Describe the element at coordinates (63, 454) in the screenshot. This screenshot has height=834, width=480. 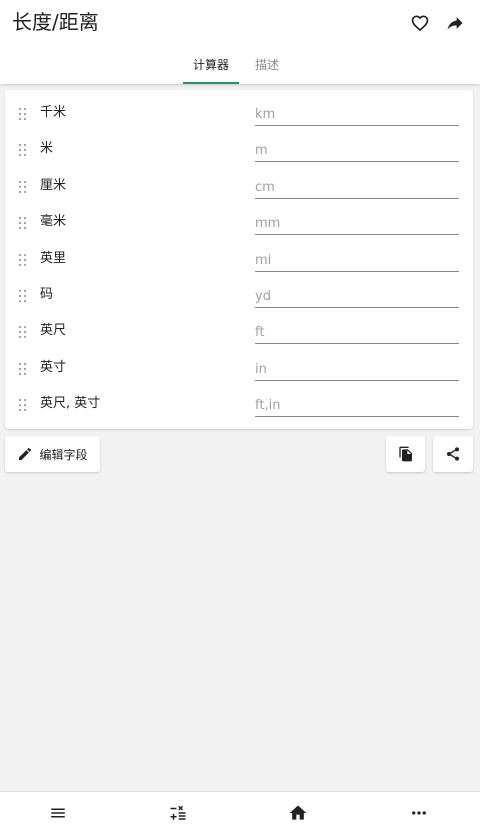
I see `edit-fields-label: 编辑字段` at that location.